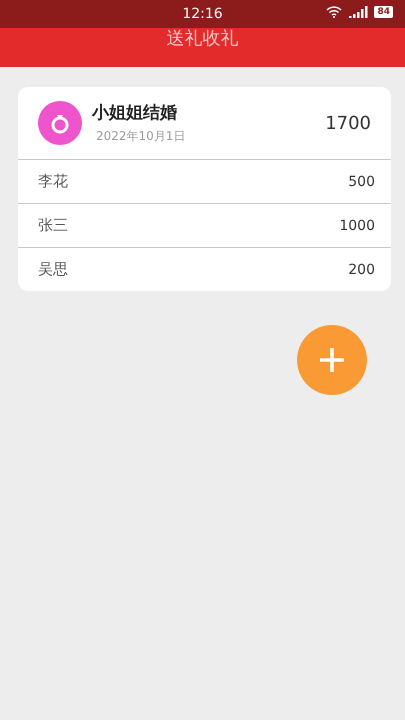 This screenshot has height=720, width=405. What do you see at coordinates (202, 39) in the screenshot?
I see `page-title: 送礼收礼` at bounding box center [202, 39].